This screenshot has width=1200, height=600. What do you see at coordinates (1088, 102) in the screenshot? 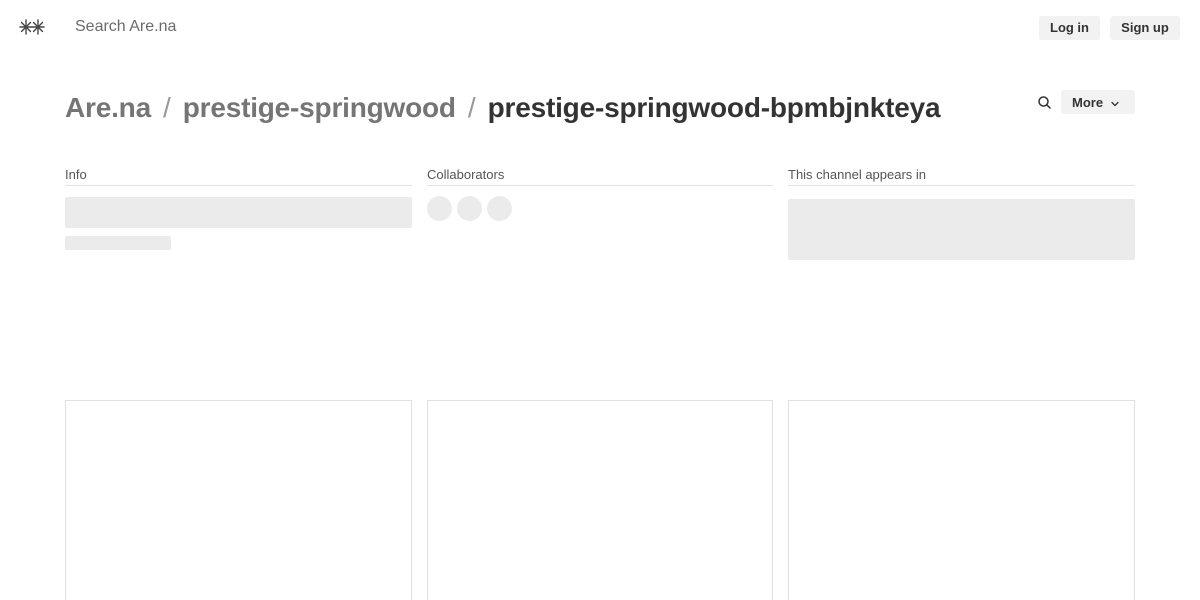
I see `more-button-label: More` at bounding box center [1088, 102].